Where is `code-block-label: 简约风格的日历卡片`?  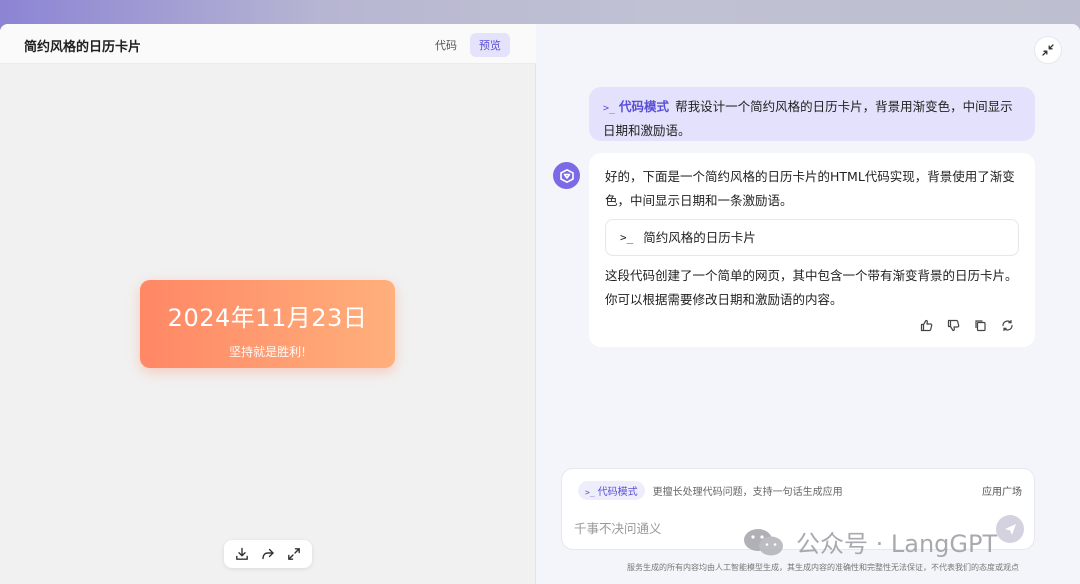
code-block-label: 简约风格的日历卡片 is located at coordinates (699, 237).